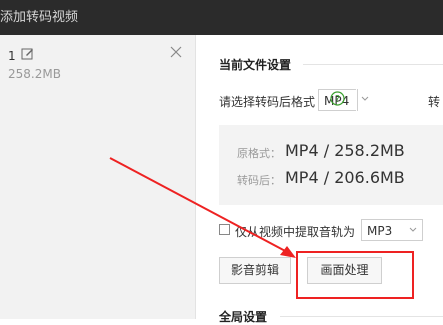  Describe the element at coordinates (176, 52) in the screenshot. I see `close-icon` at that location.